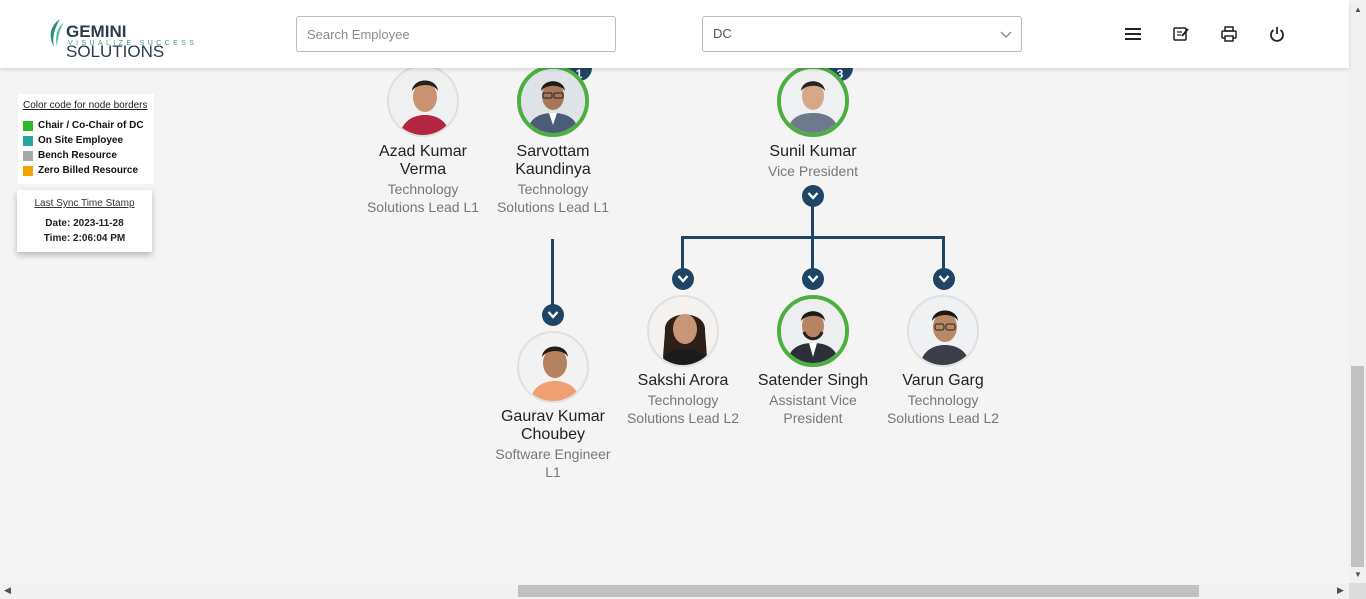 The height and width of the screenshot is (599, 1366). Describe the element at coordinates (28, 140) in the screenshot. I see `legend-swatch-teal` at that location.